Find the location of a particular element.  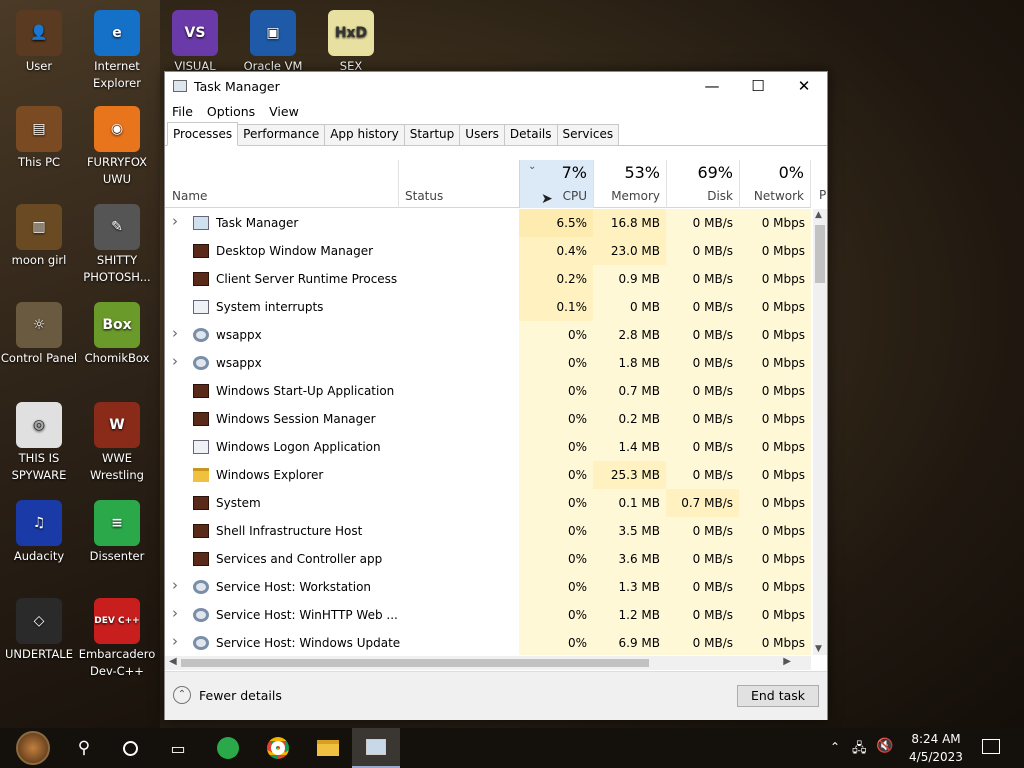

desktop-icon: ◉ FURRYFOX UWU is located at coordinates (117, 147).